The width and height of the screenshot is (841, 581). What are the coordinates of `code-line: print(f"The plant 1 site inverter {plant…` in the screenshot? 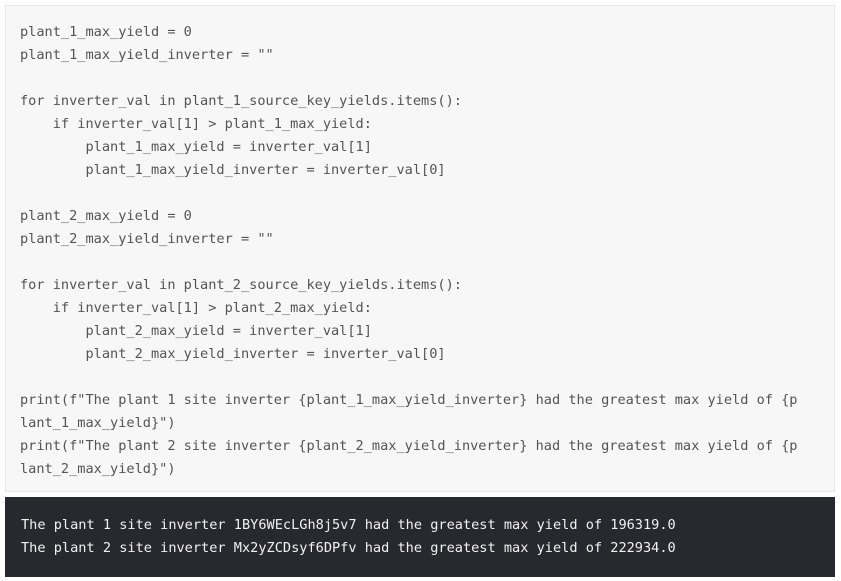 It's located at (409, 400).